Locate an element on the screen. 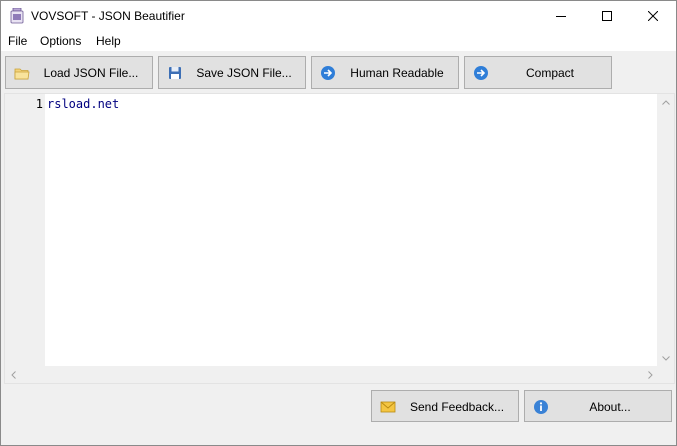  horizontal-scrollbar is located at coordinates (332, 374).